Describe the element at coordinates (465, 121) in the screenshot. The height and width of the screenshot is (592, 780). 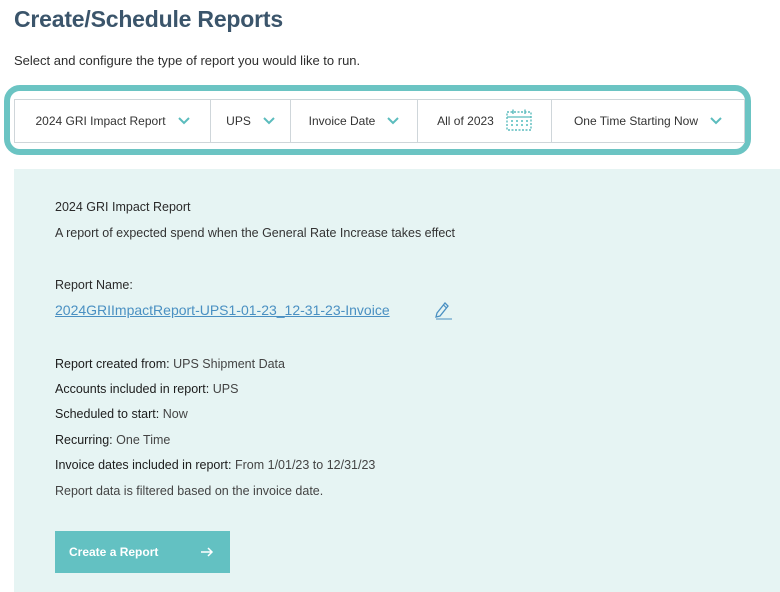
I see `date-range-value: All of 2023` at that location.